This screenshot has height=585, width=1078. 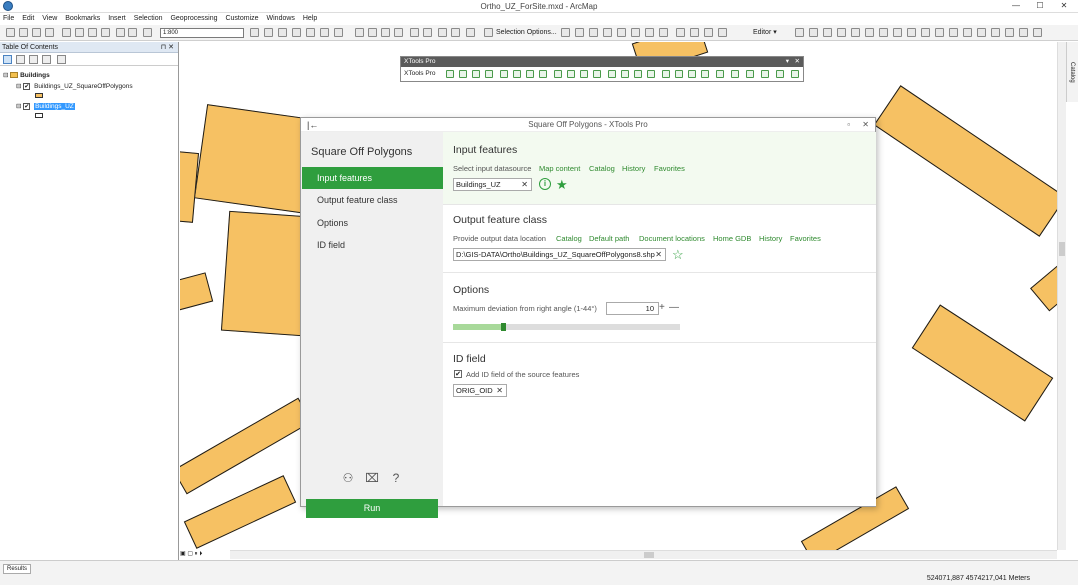 I want to click on cut-polygon-icon, so click(x=939, y=32).